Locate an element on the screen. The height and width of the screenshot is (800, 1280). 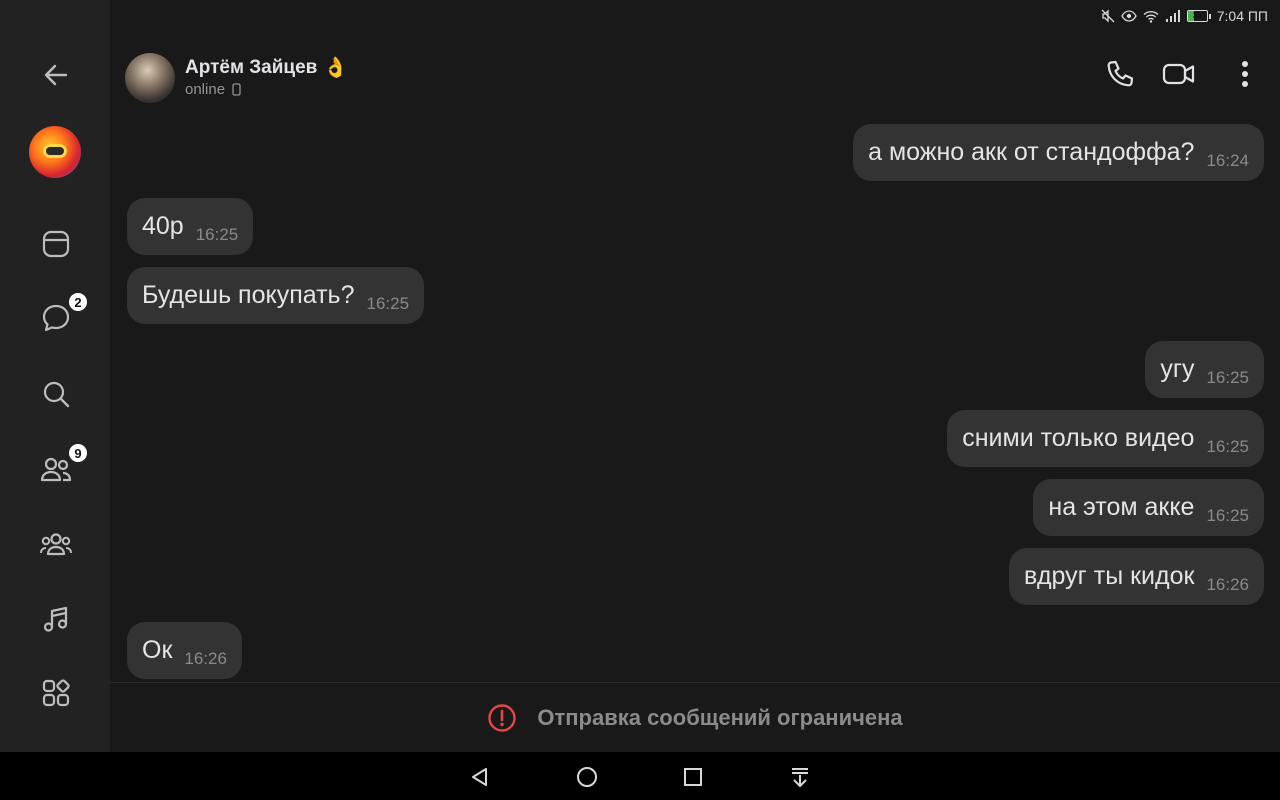
triangle-back-icon is located at coordinates (479, 777).